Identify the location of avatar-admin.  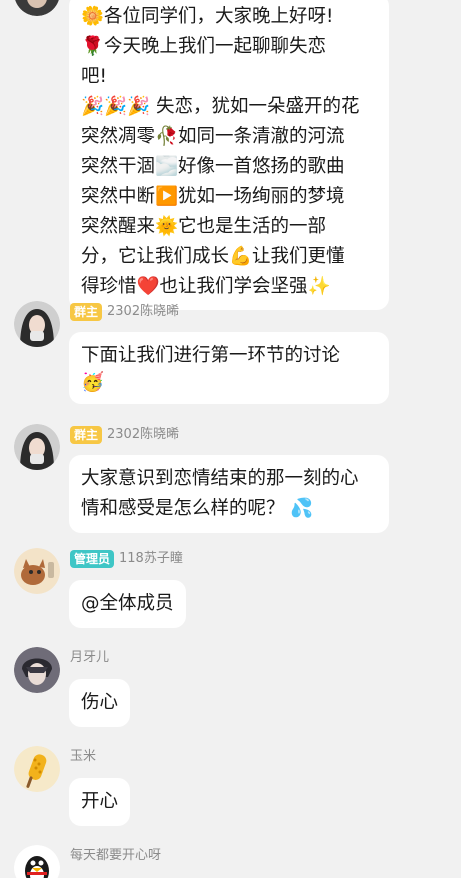
(37, 571).